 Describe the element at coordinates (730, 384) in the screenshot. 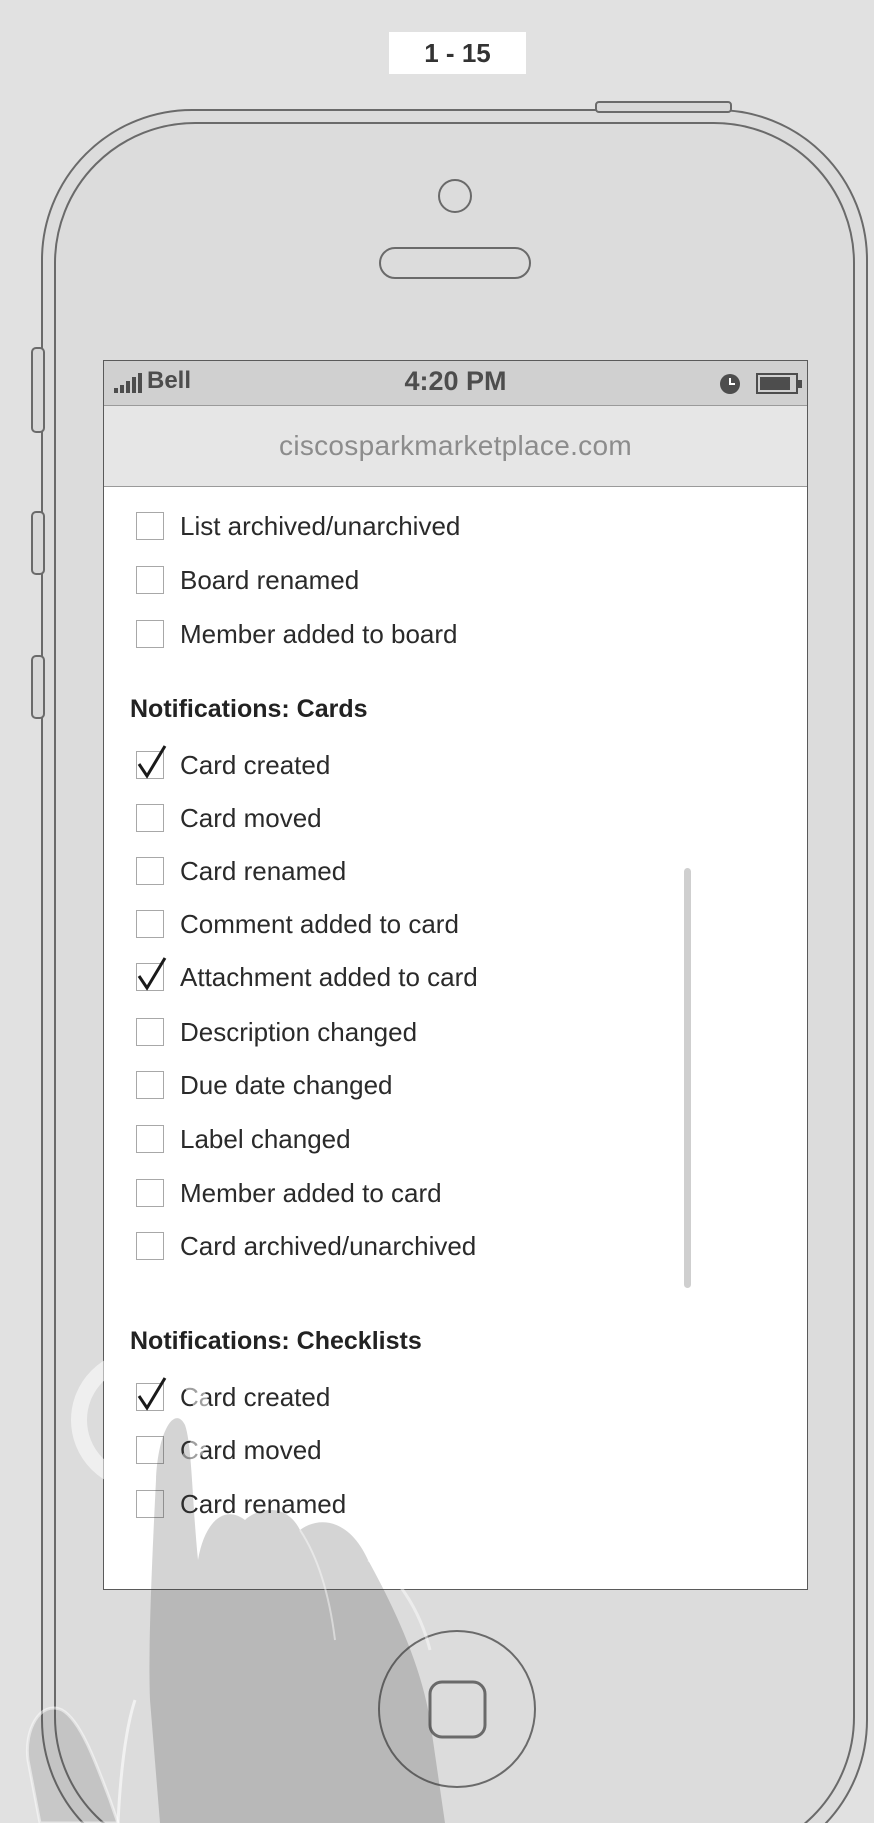

I see `clock-icon` at that location.